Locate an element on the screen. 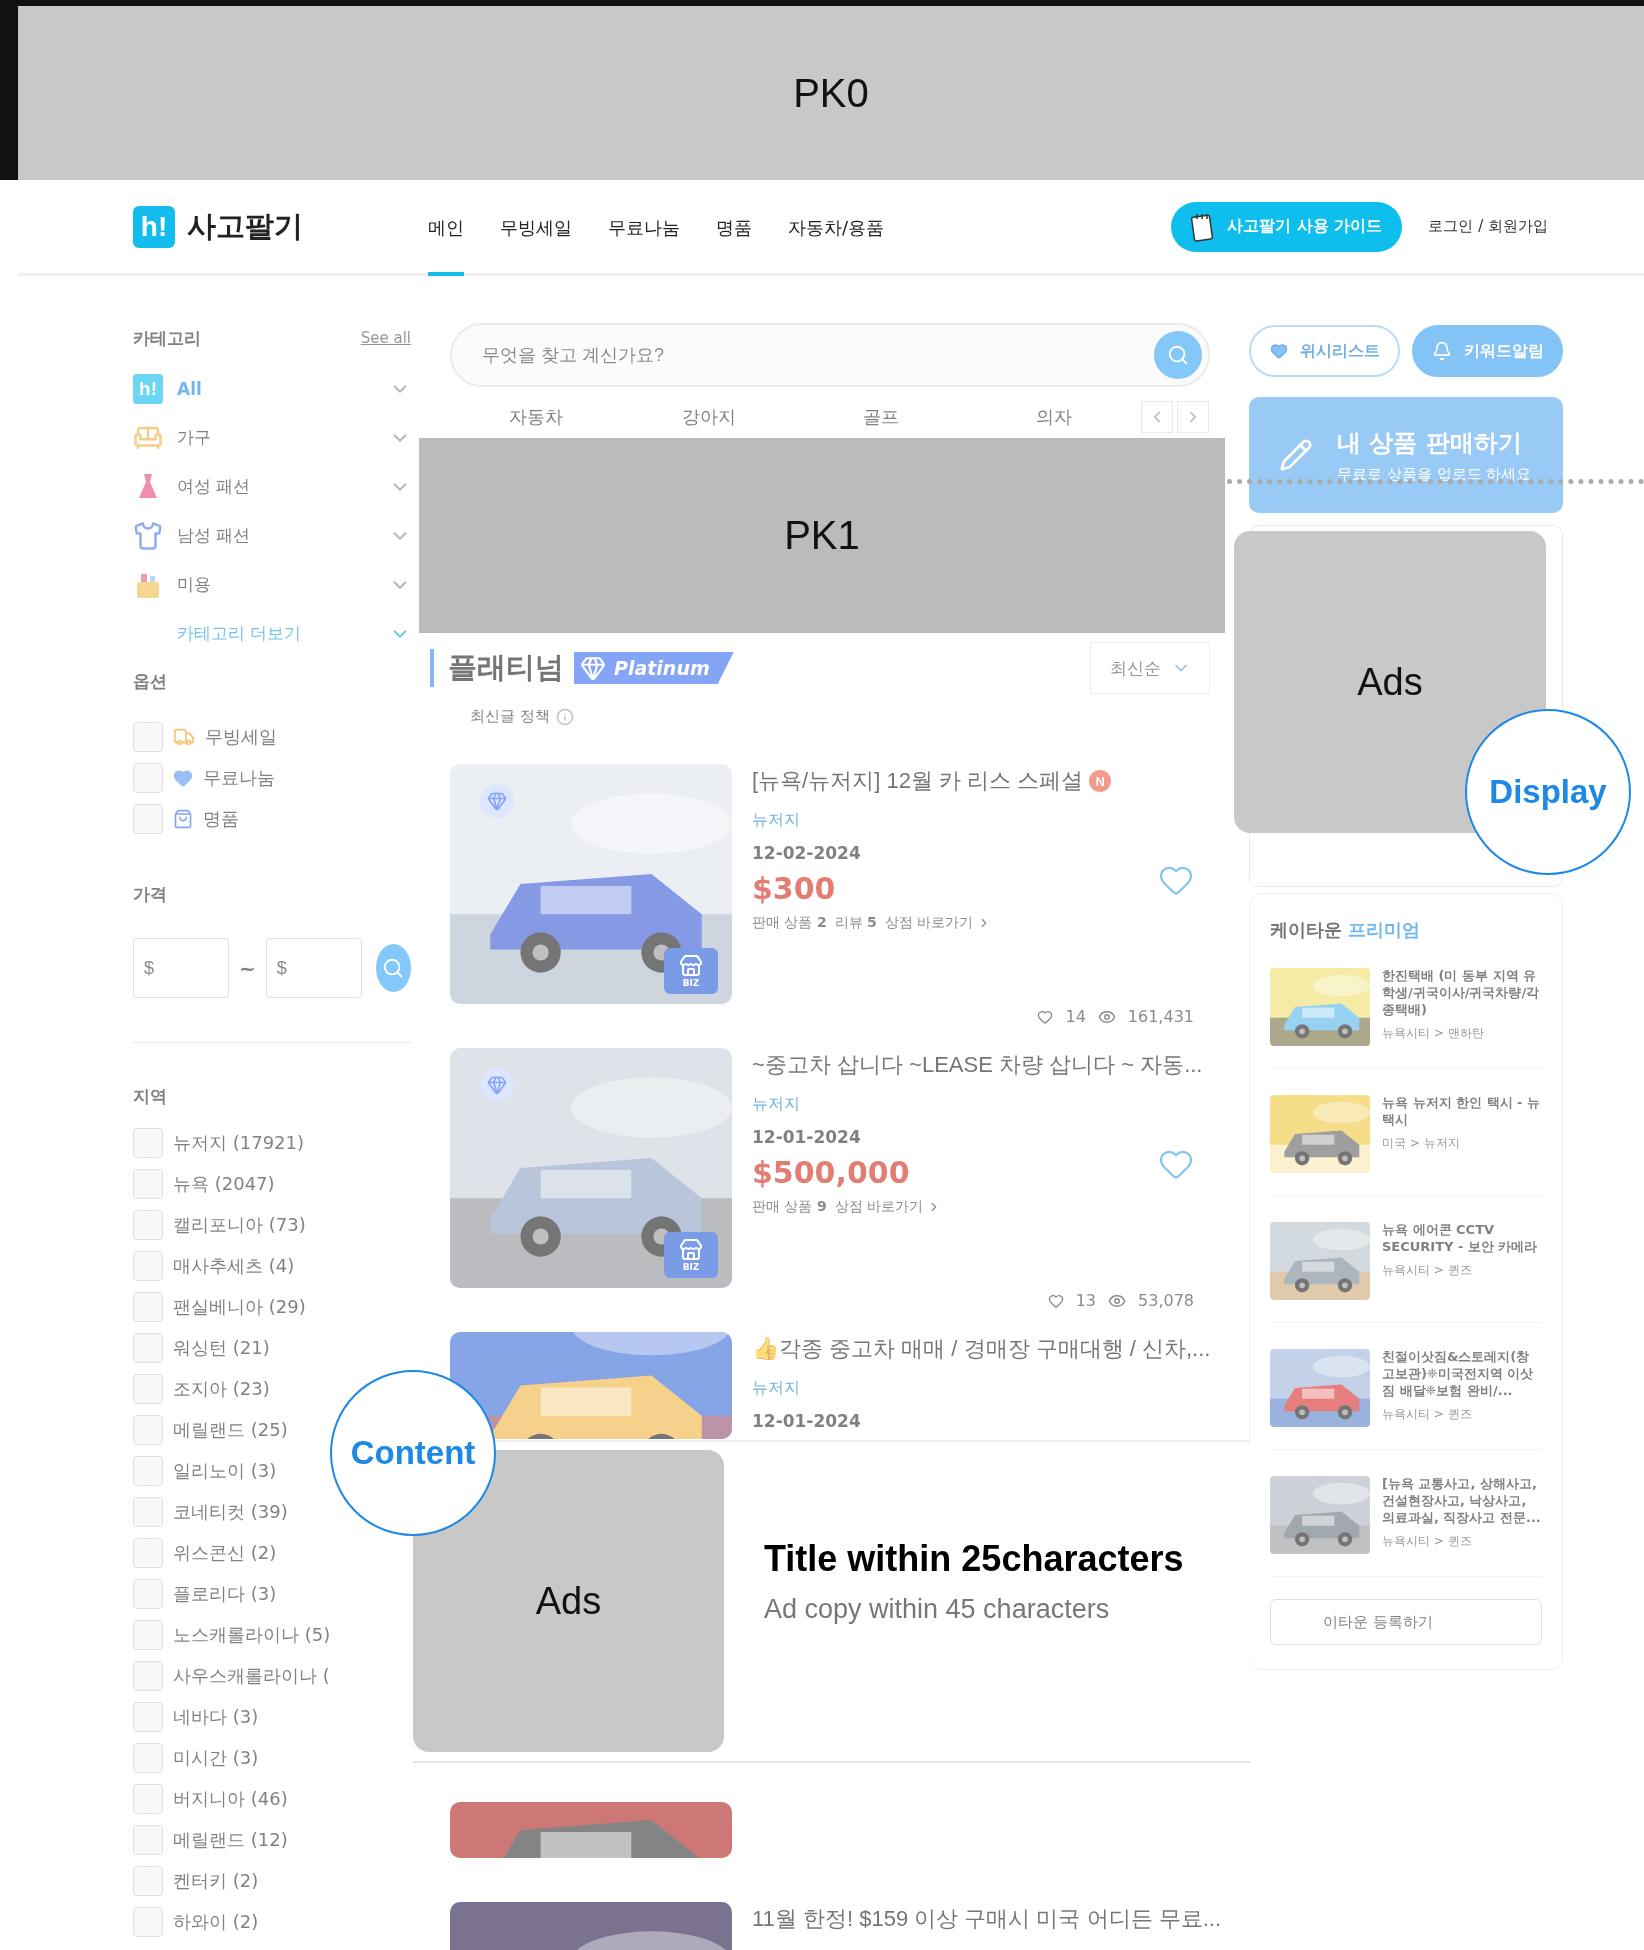  min-price-field: $ is located at coordinates (181, 968).